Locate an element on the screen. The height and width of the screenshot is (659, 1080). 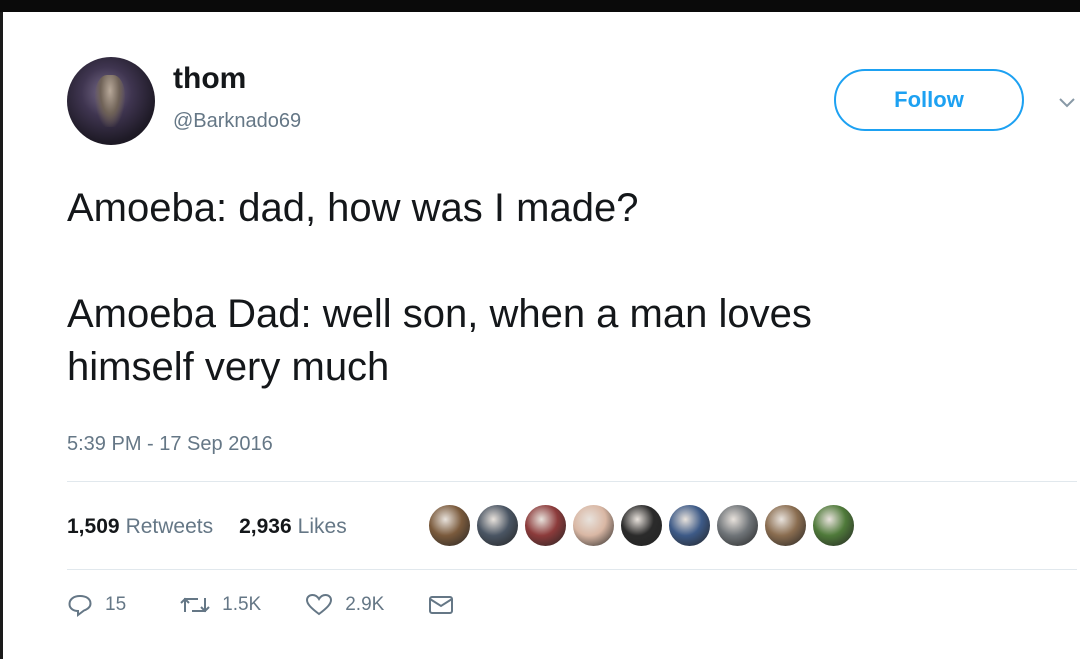
like-button: 2.9K is located at coordinates (344, 605).